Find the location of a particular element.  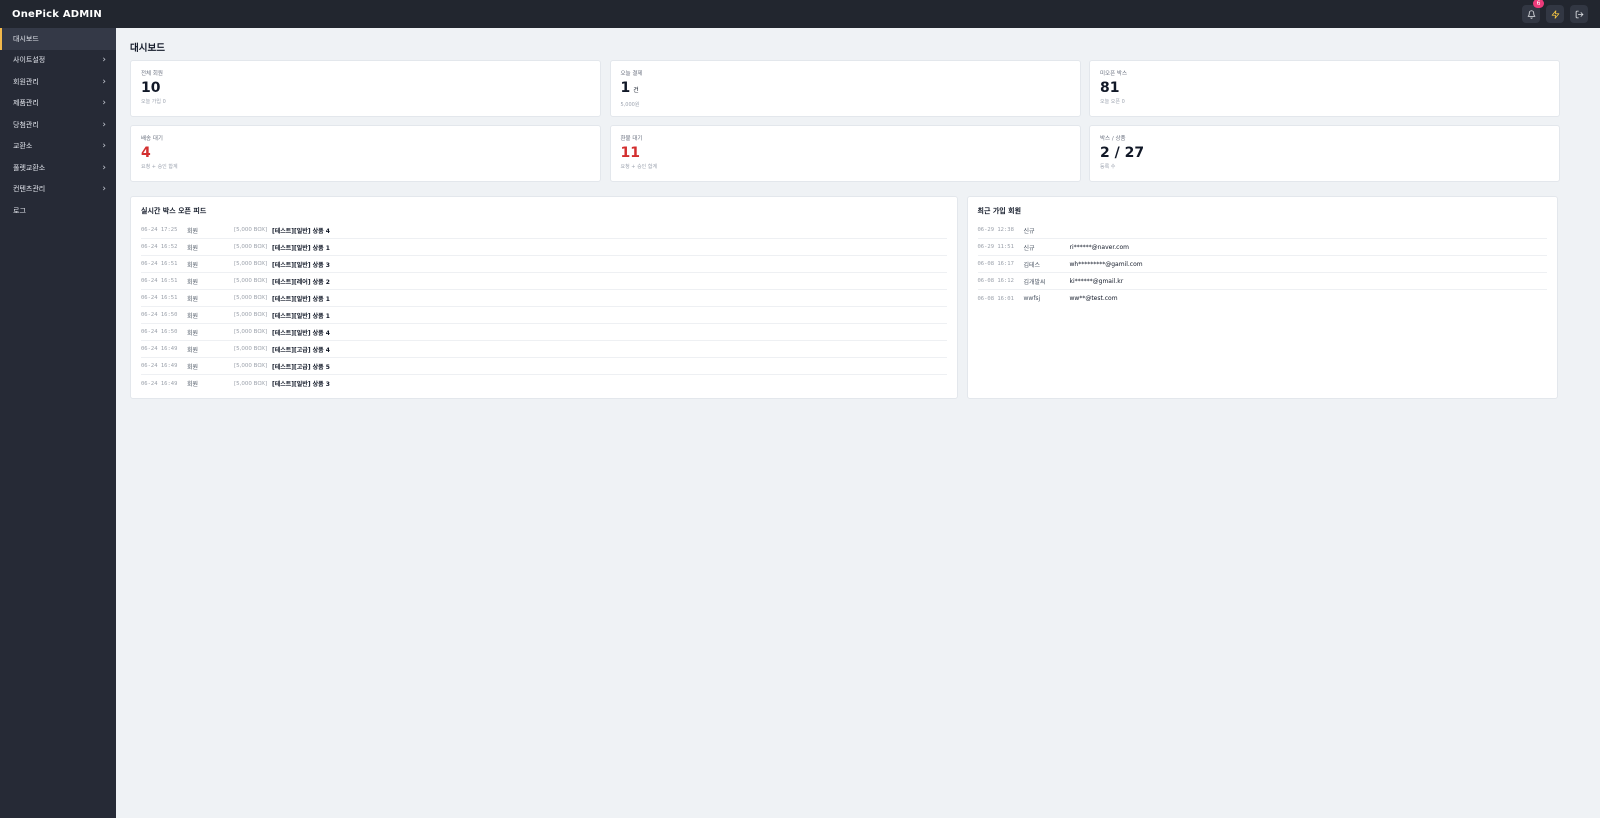

stat-sub: 요청 + 승인 합계 is located at coordinates (639, 167).